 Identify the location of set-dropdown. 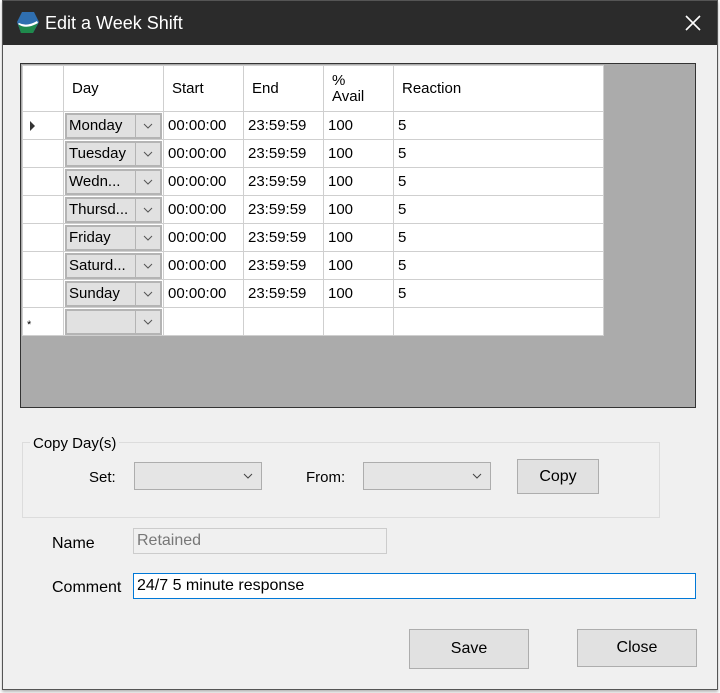
(198, 476).